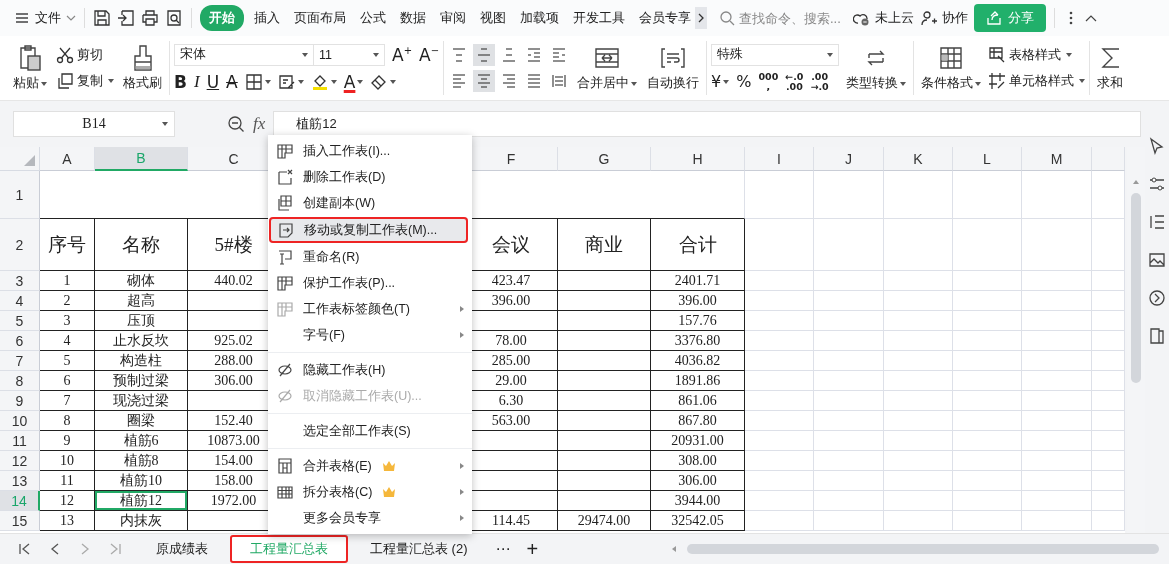  Describe the element at coordinates (819, 81) in the screenshot. I see `decrease-decimal-button: .00 →.0` at that location.